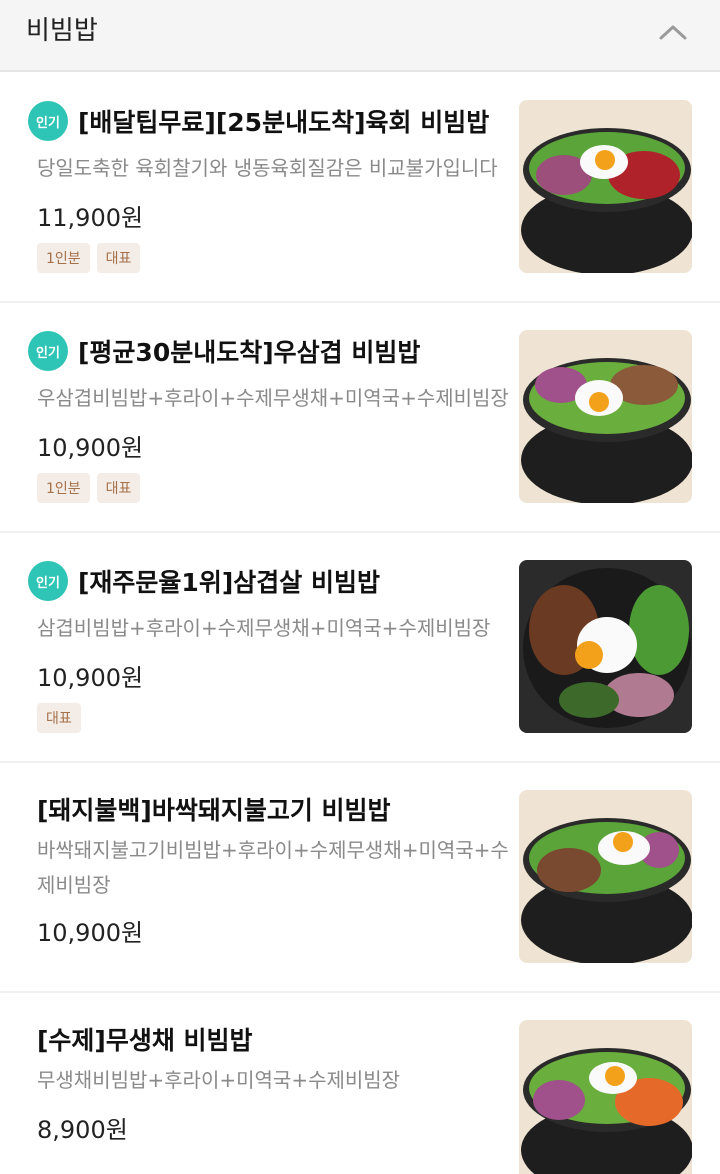 The width and height of the screenshot is (720, 1174). I want to click on item-title: [돼지불백]바싹돼지불고기 비빔밥, so click(214, 810).